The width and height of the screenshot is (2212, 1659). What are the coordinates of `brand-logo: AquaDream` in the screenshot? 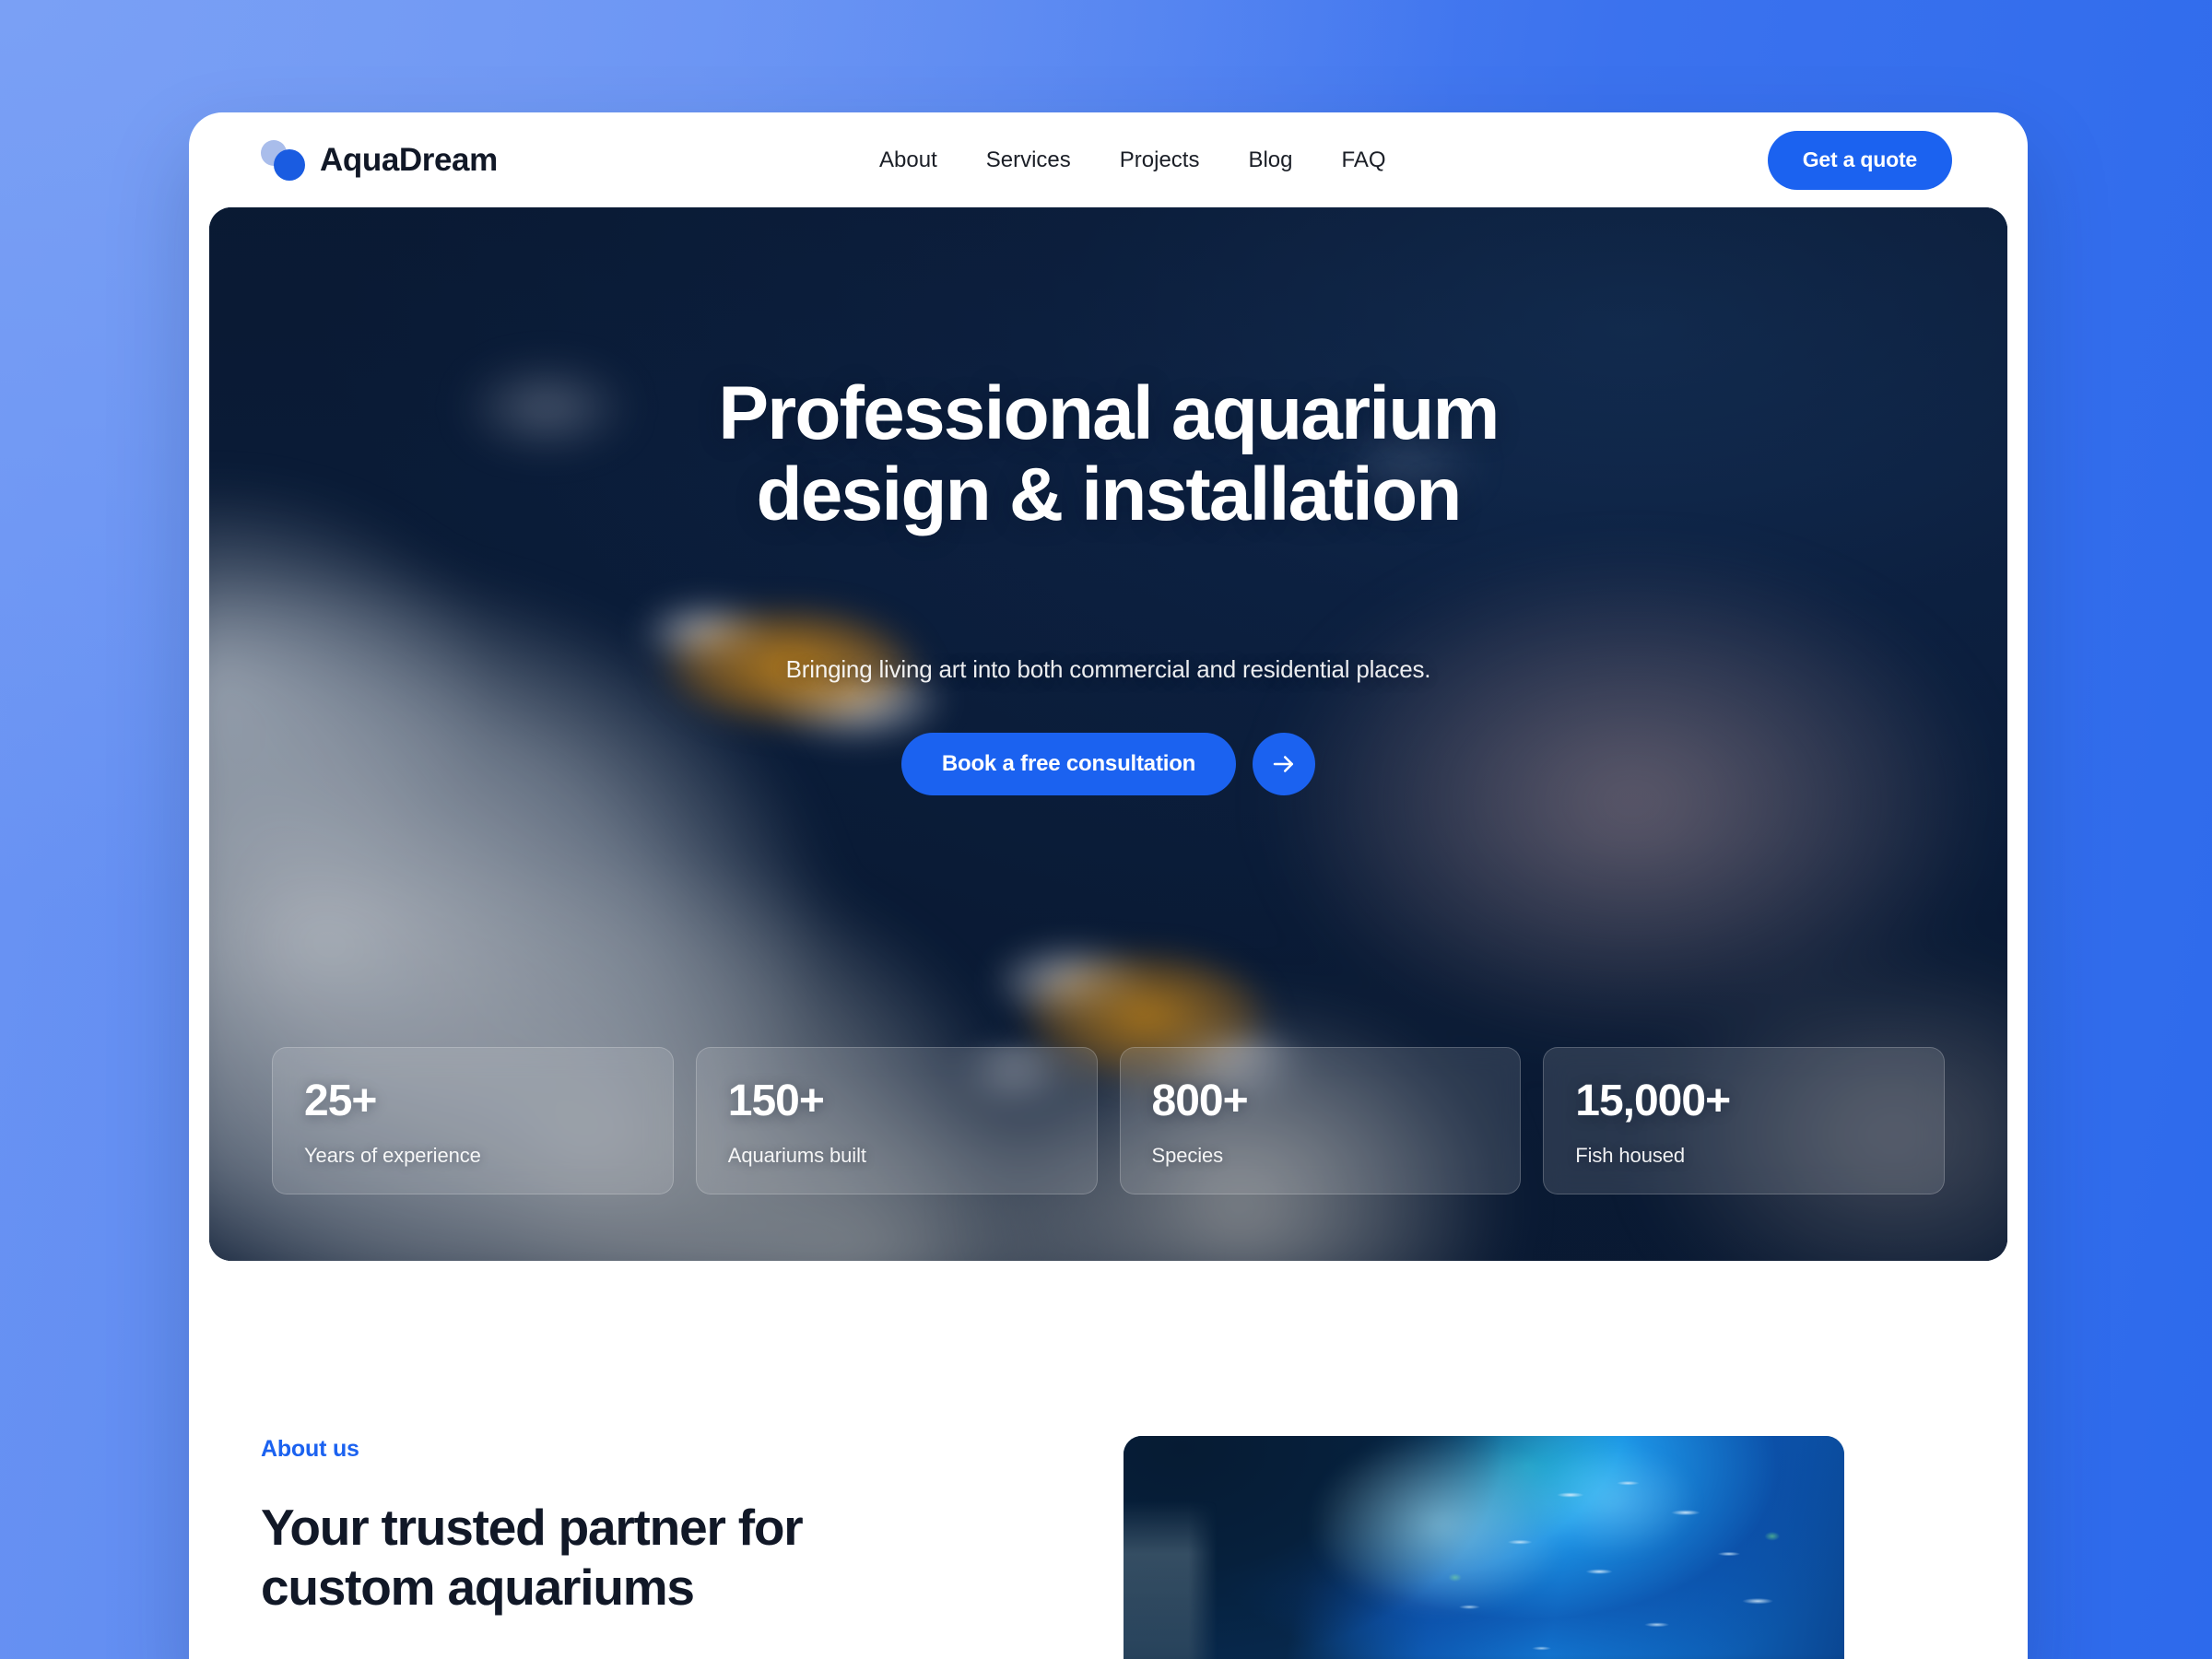 It's located at (379, 160).